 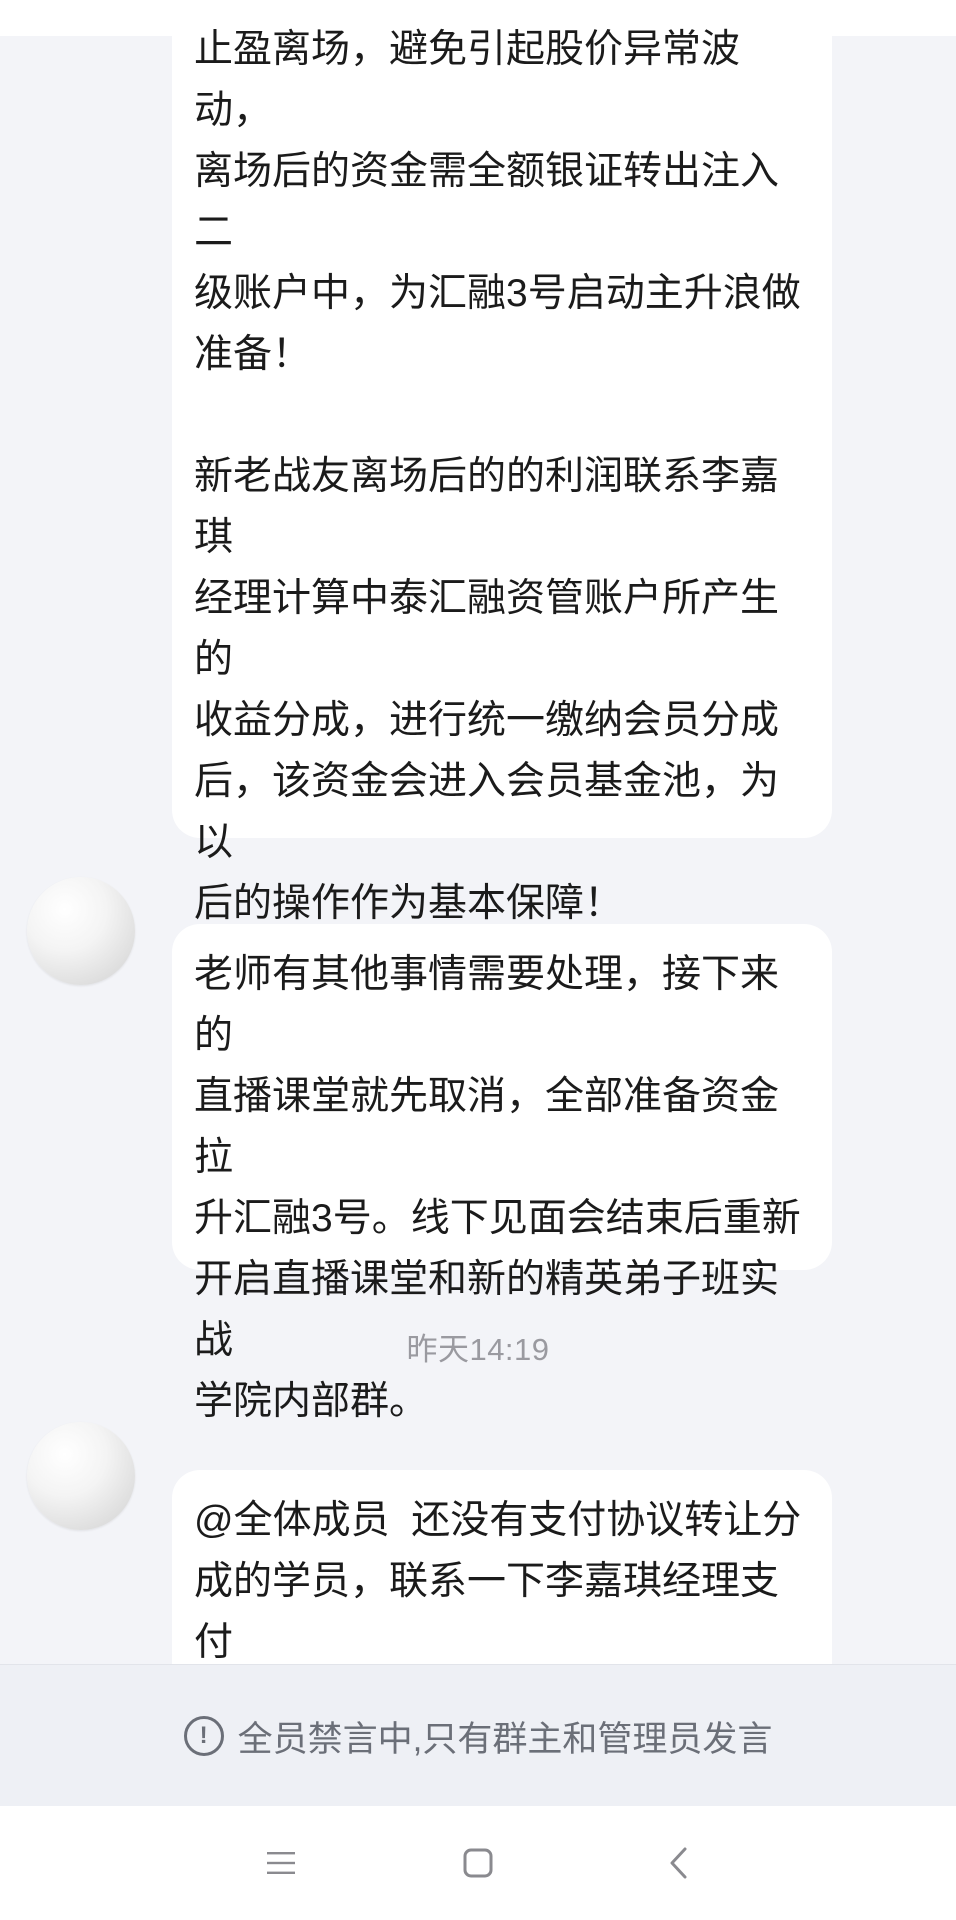 I want to click on home-button, so click(x=478, y=1863).